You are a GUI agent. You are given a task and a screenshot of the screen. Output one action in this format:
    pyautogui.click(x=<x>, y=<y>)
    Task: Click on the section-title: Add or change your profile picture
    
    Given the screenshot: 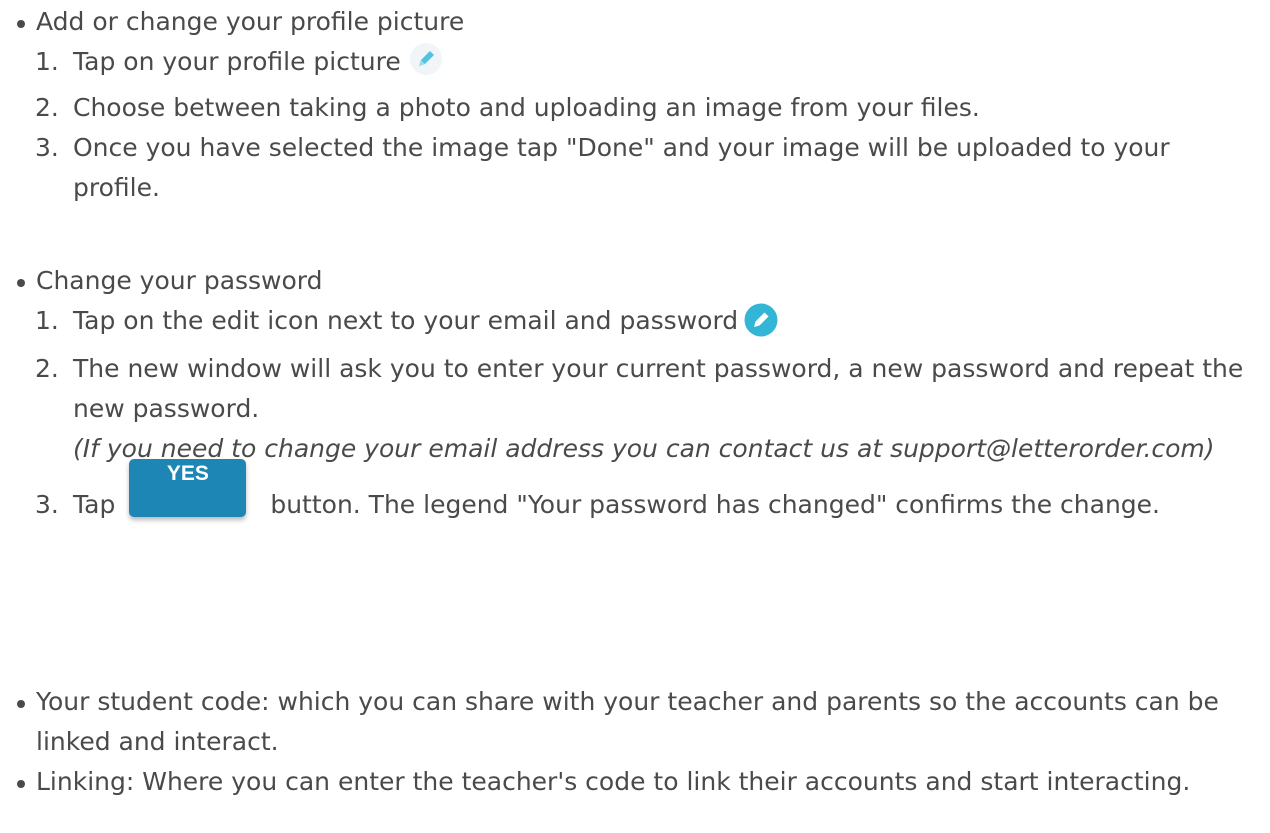 What is the action you would take?
    pyautogui.click(x=250, y=21)
    